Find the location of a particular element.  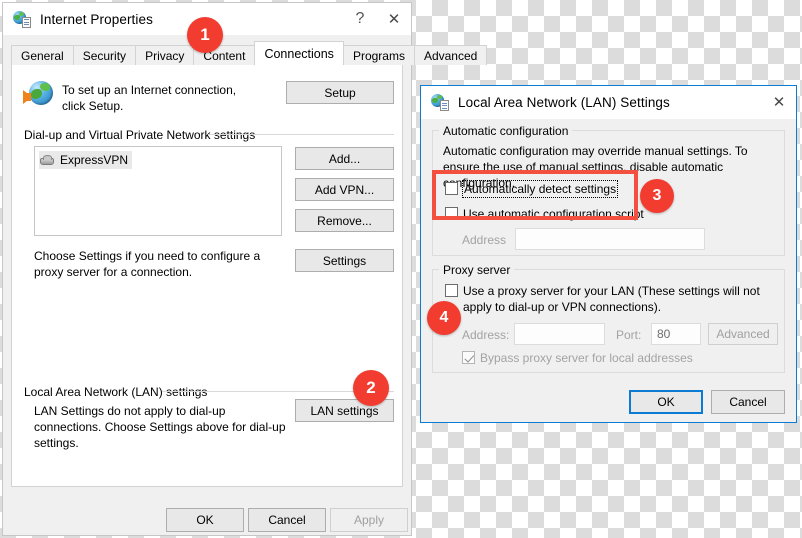

lan-group-label: Local Area Network (LAN) settings is located at coordinates (119, 392).